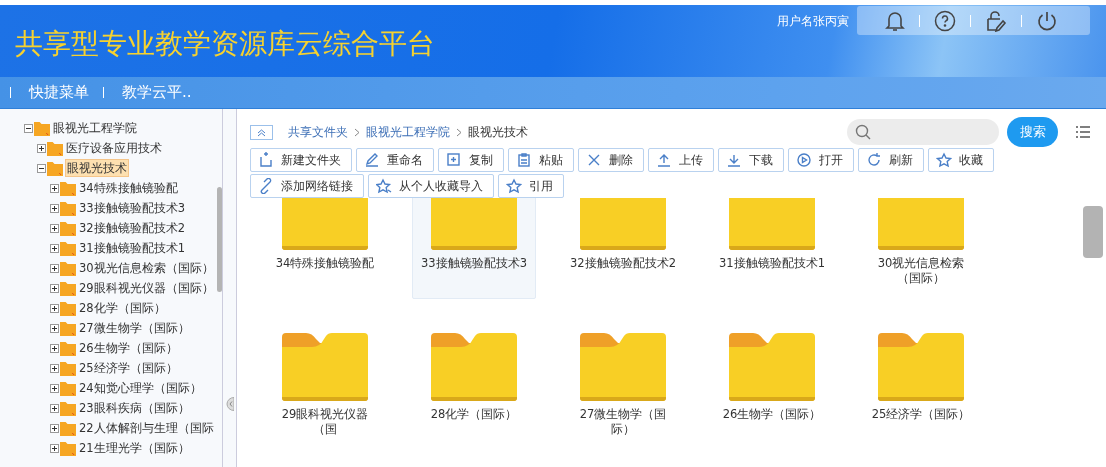 This screenshot has height=467, width=1106. What do you see at coordinates (734, 160) in the screenshot?
I see `download-icon` at bounding box center [734, 160].